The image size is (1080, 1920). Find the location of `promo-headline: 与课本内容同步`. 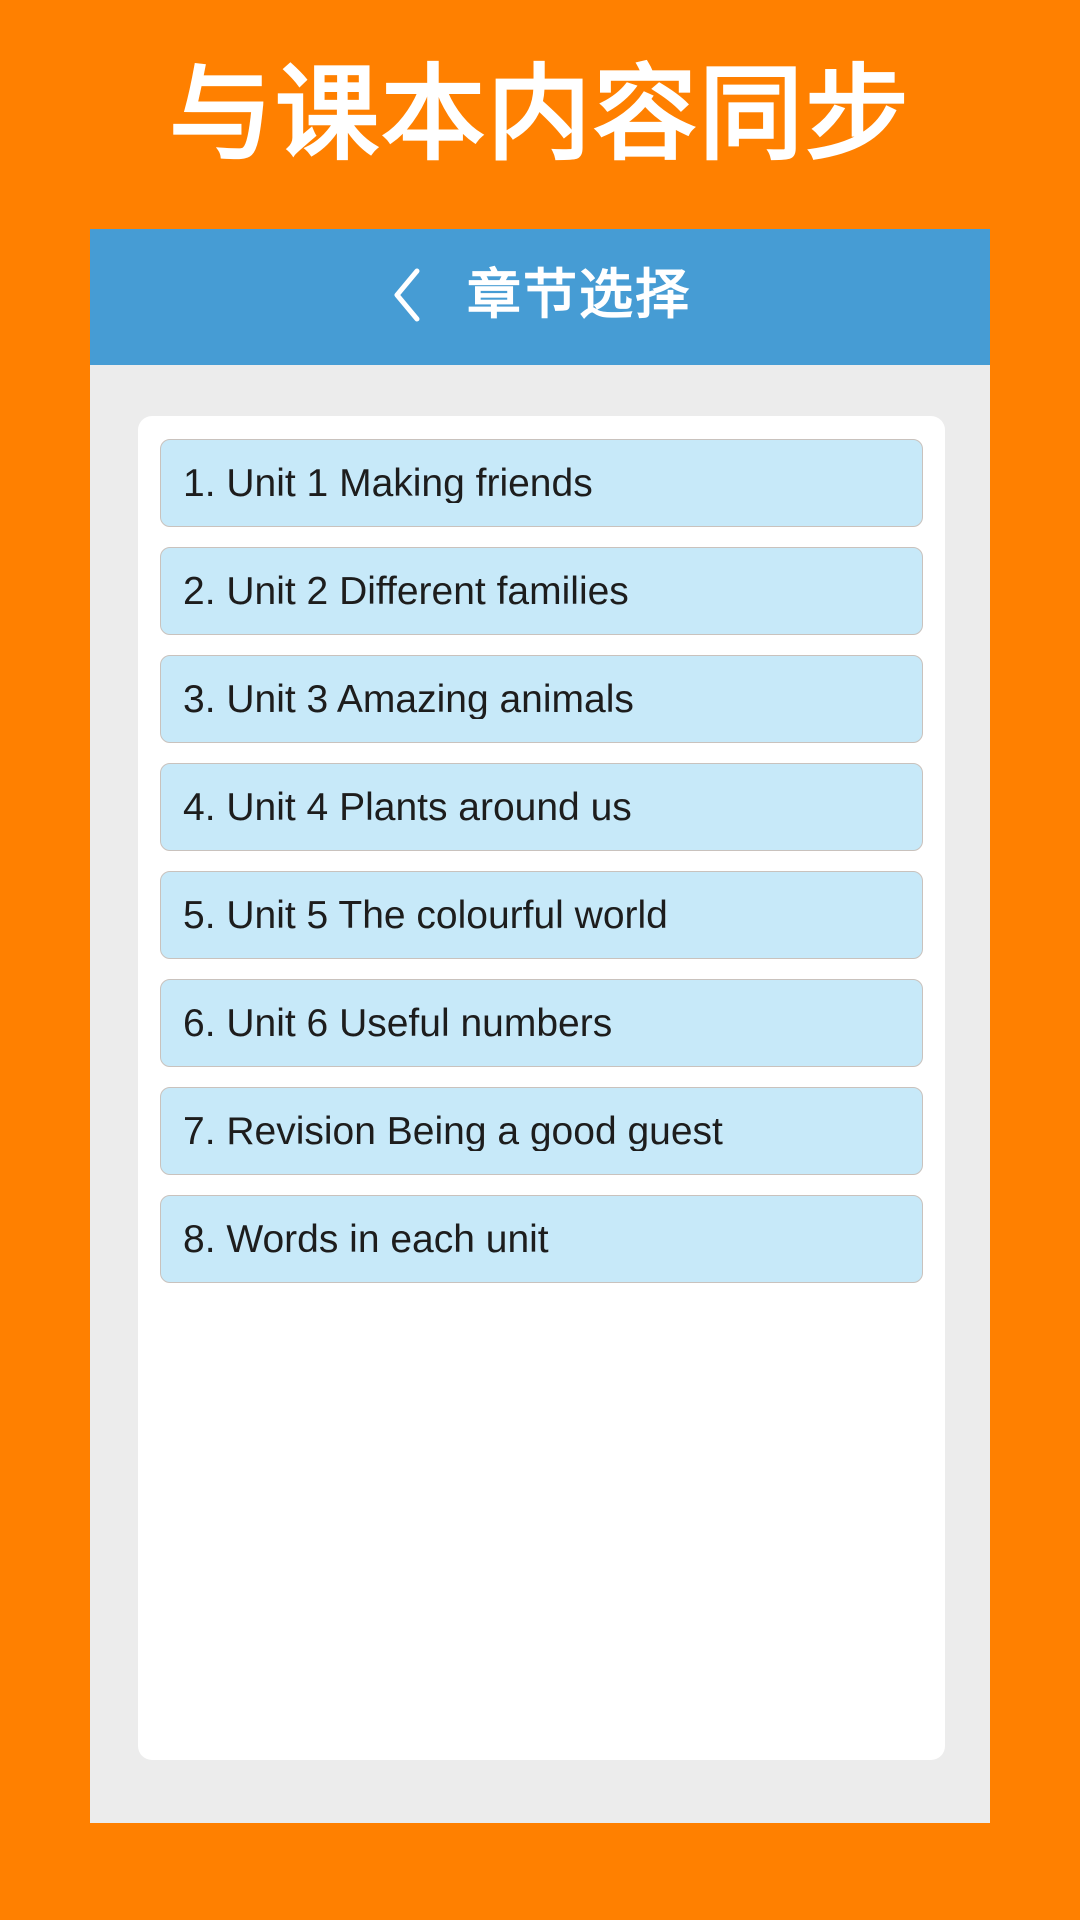

promo-headline: 与课本内容同步 is located at coordinates (539, 114).